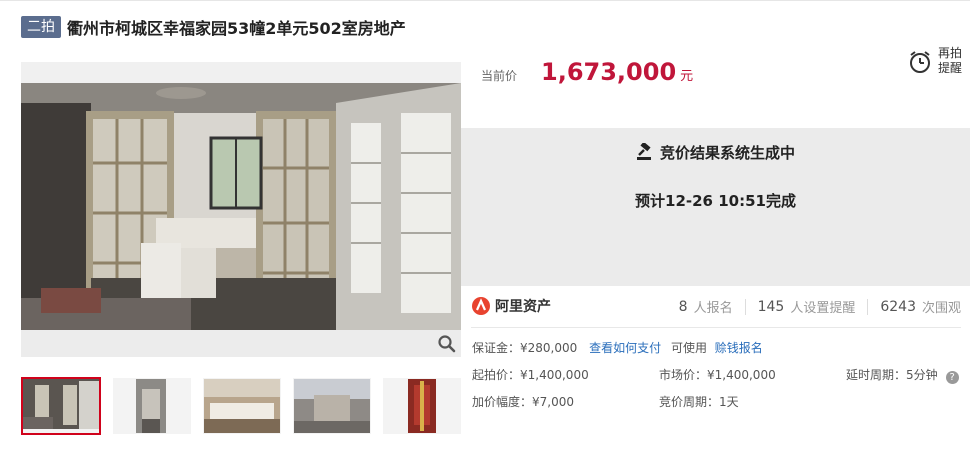 Image resolution: width=970 pixels, height=464 pixels. I want to click on result-eta: 预计12-26 10:51完成, so click(715, 201).